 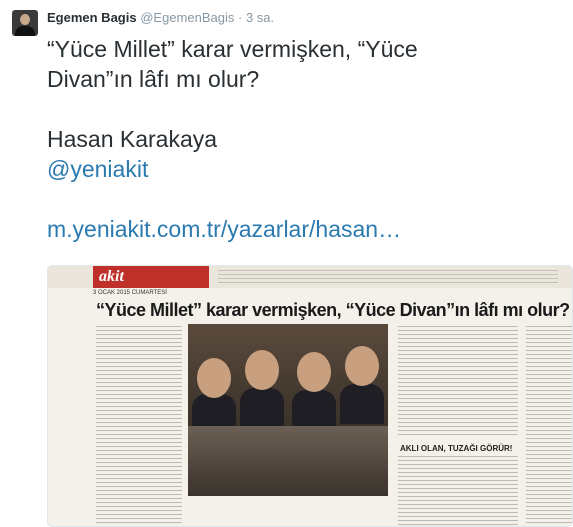 What do you see at coordinates (458, 491) in the screenshot?
I see `paper-column-right-lower` at bounding box center [458, 491].